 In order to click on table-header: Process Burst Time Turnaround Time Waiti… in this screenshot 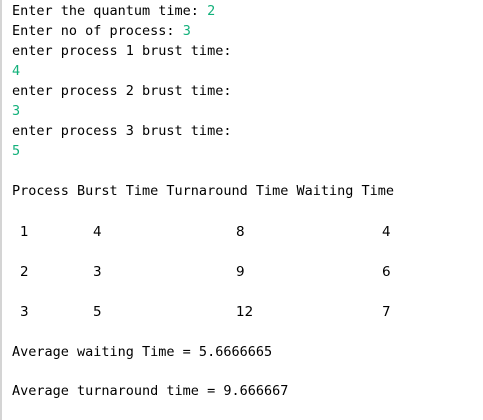, I will do `click(203, 191)`.